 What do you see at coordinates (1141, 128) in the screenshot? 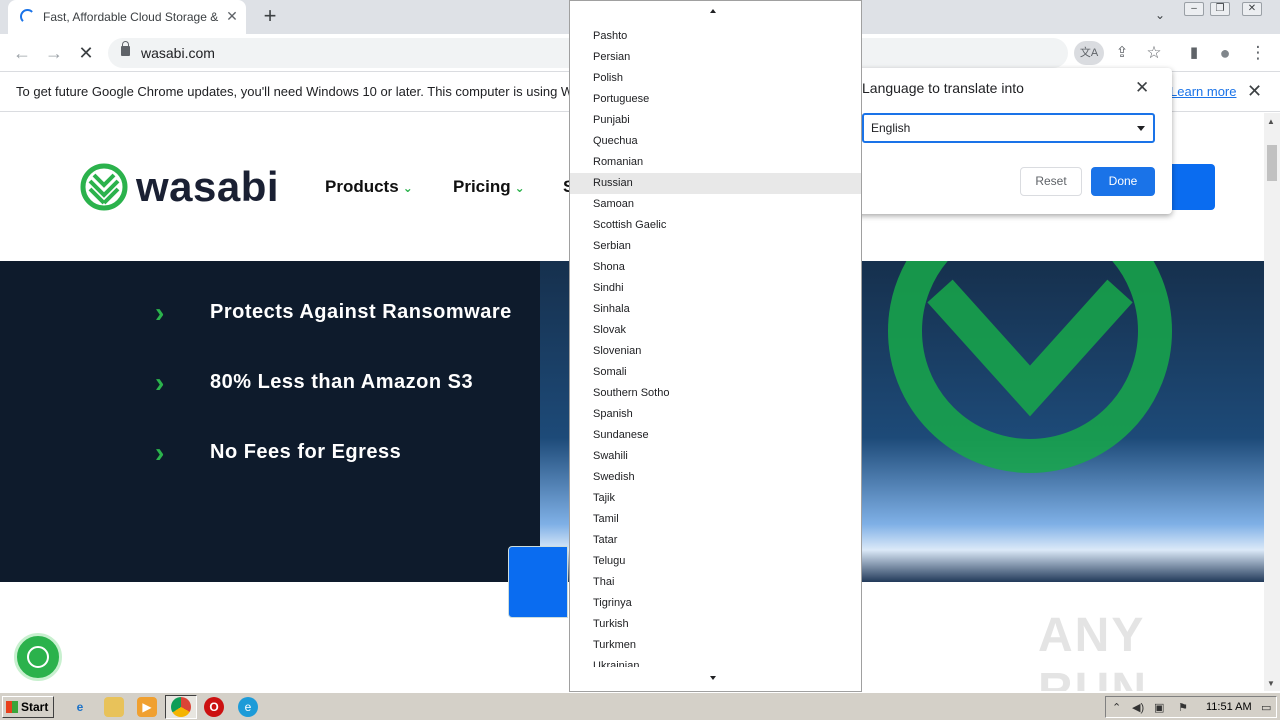
I see `dropdown-caret-icon` at bounding box center [1141, 128].